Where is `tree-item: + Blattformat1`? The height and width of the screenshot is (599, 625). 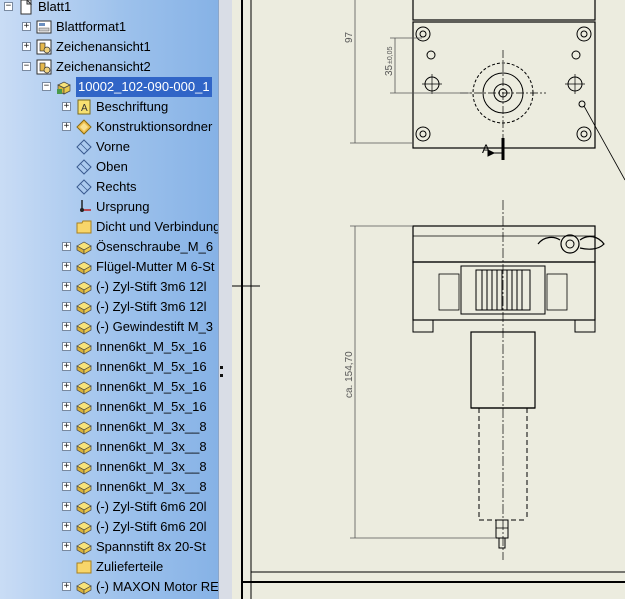
tree-item: + Blattformat1 is located at coordinates (109, 27).